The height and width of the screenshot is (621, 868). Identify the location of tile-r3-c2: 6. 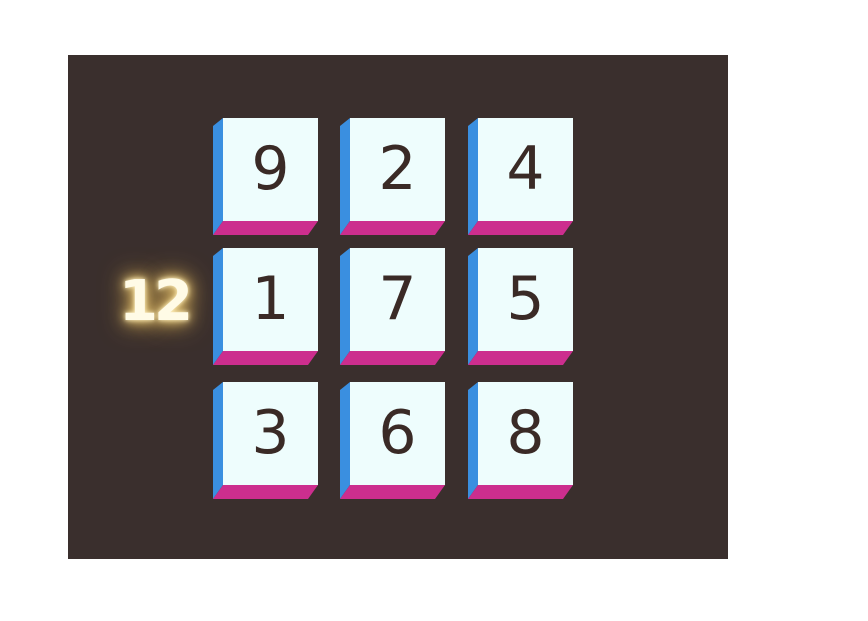
(392, 442).